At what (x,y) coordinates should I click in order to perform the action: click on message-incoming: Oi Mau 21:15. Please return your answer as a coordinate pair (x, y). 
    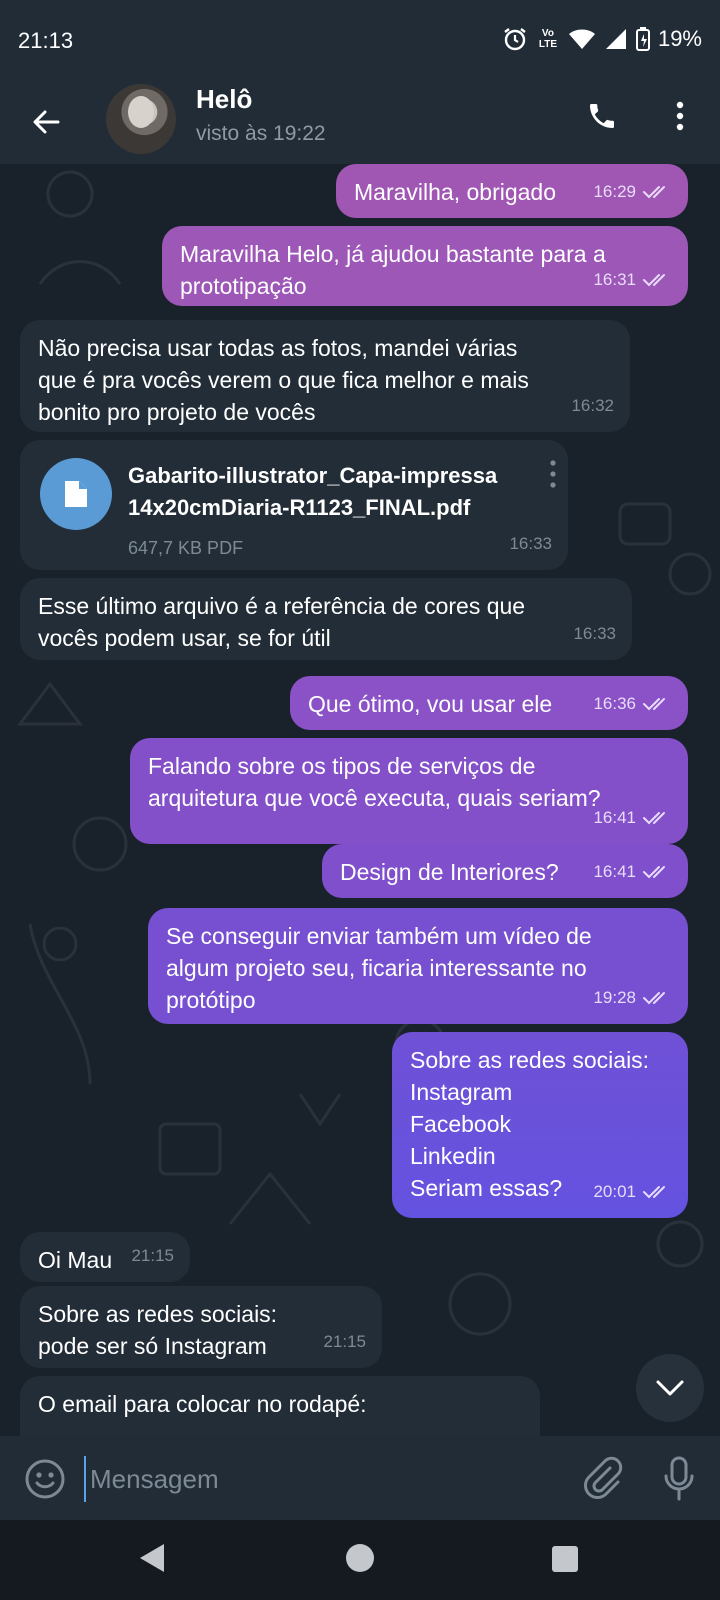
    Looking at the image, I should click on (105, 1257).